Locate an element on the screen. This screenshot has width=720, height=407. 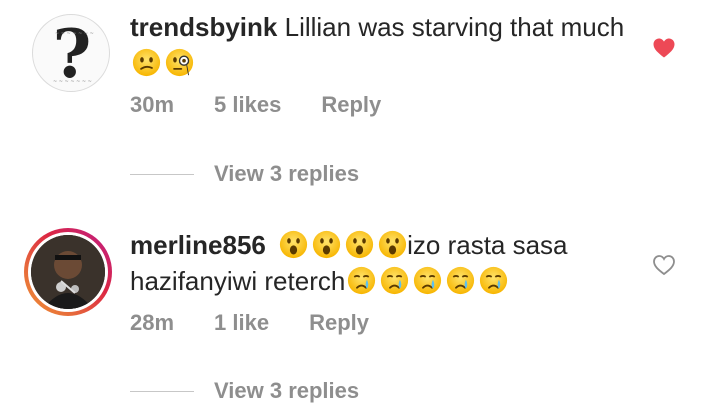
comment-meta: 28m 1 like Reply is located at coordinates (249, 323).